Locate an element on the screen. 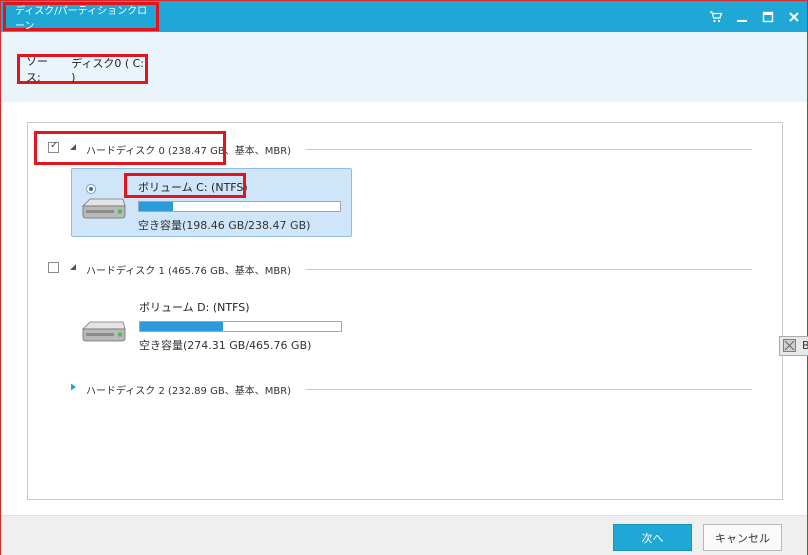 The height and width of the screenshot is (555, 808). disk-2-label: ハードディスク 2 (232.89 GB、基本、MBR) is located at coordinates (192, 389).